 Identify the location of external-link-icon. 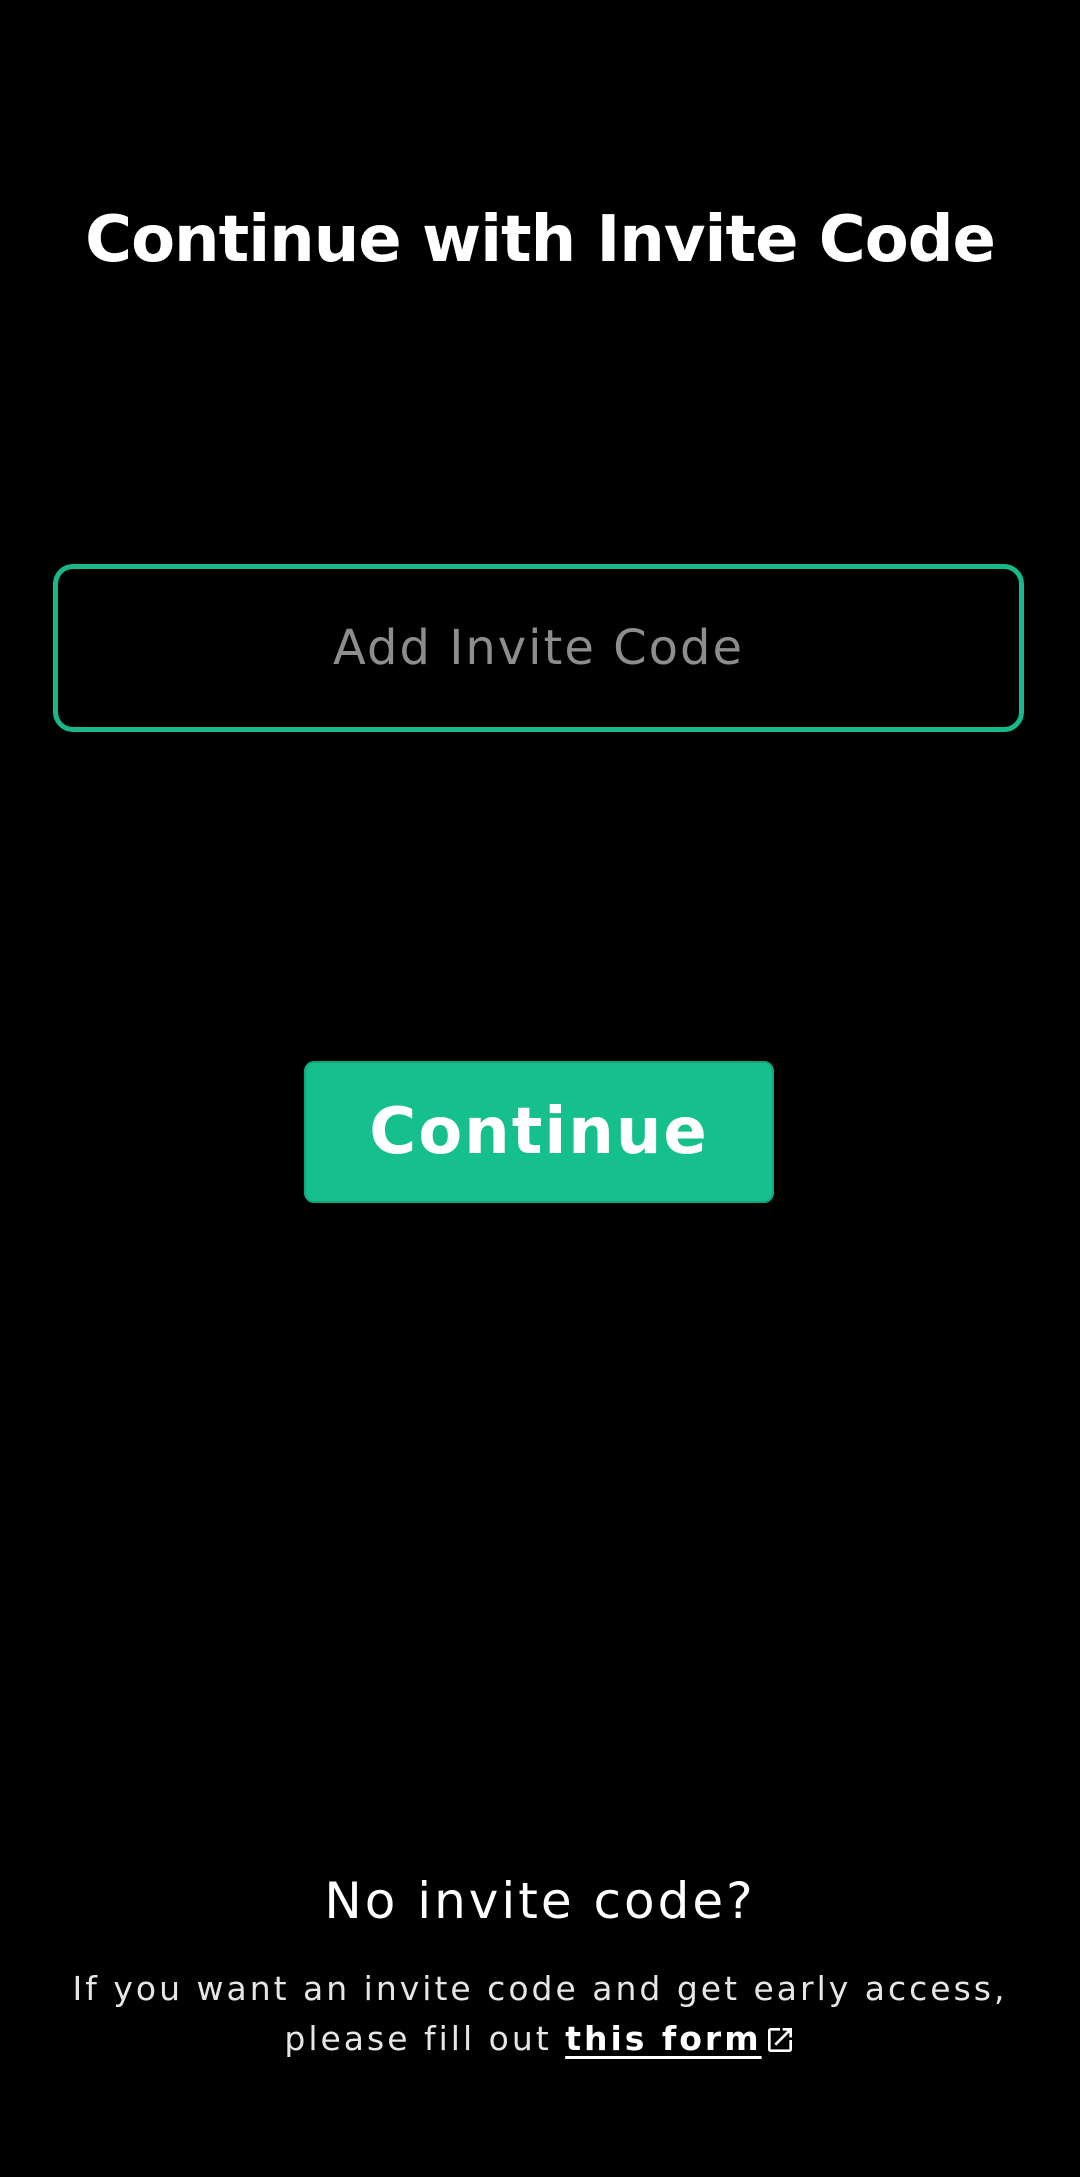
(779, 2040).